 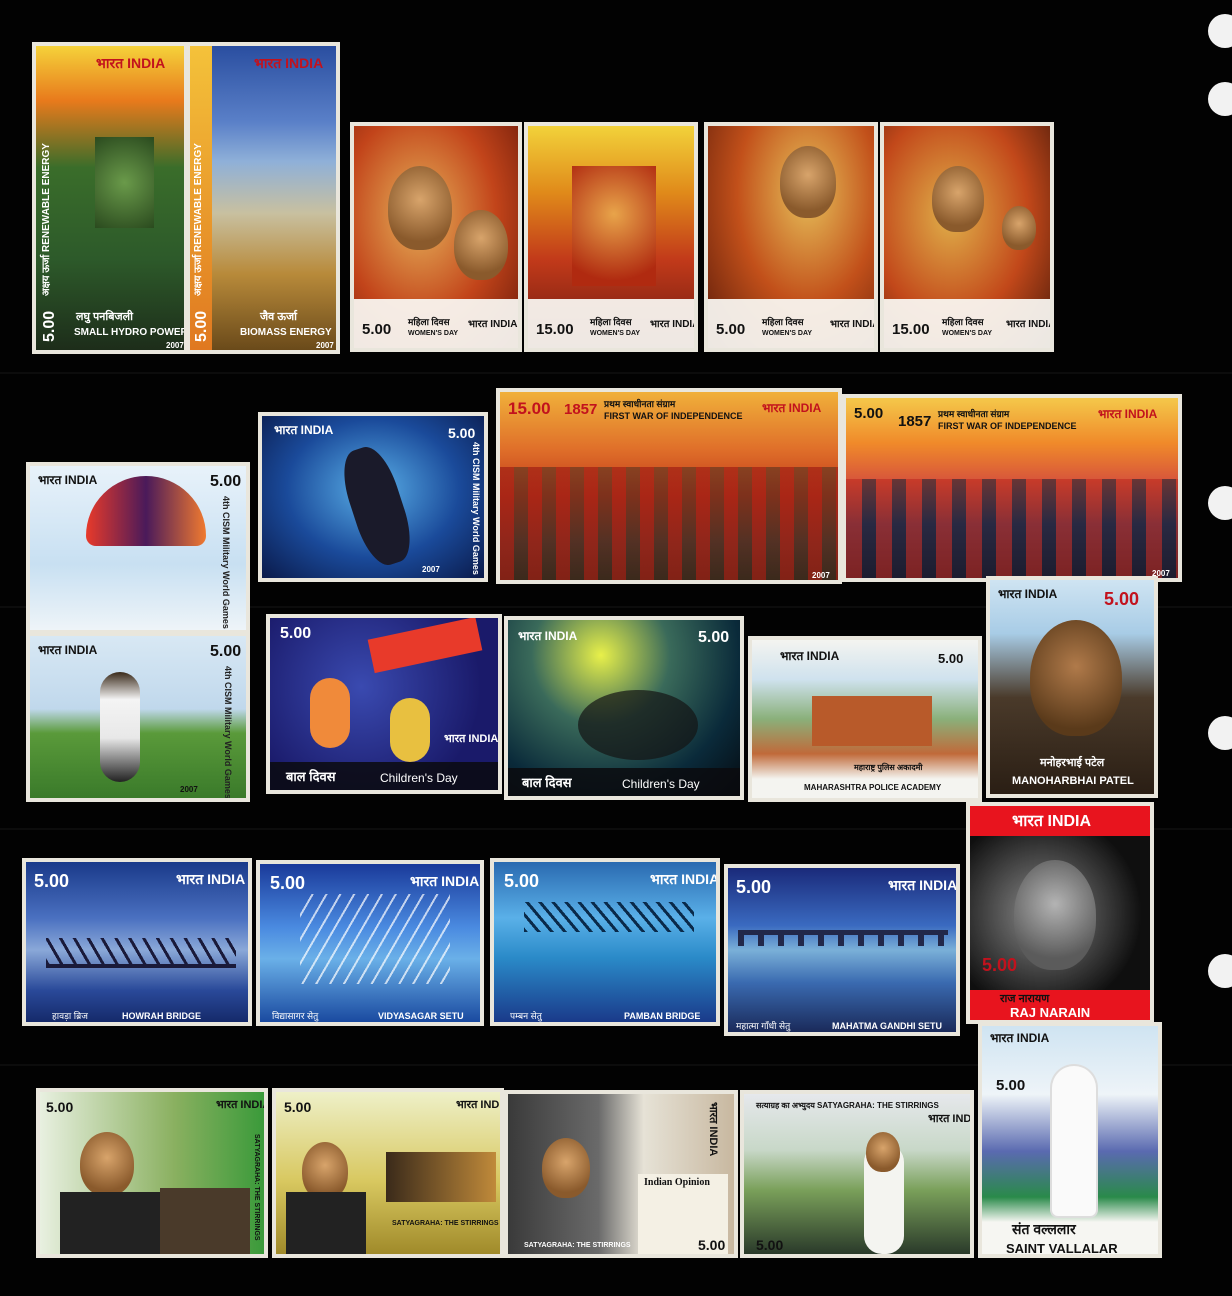 I want to click on stamp-label: MANOHARBHAI PATEL, so click(x=1073, y=781).